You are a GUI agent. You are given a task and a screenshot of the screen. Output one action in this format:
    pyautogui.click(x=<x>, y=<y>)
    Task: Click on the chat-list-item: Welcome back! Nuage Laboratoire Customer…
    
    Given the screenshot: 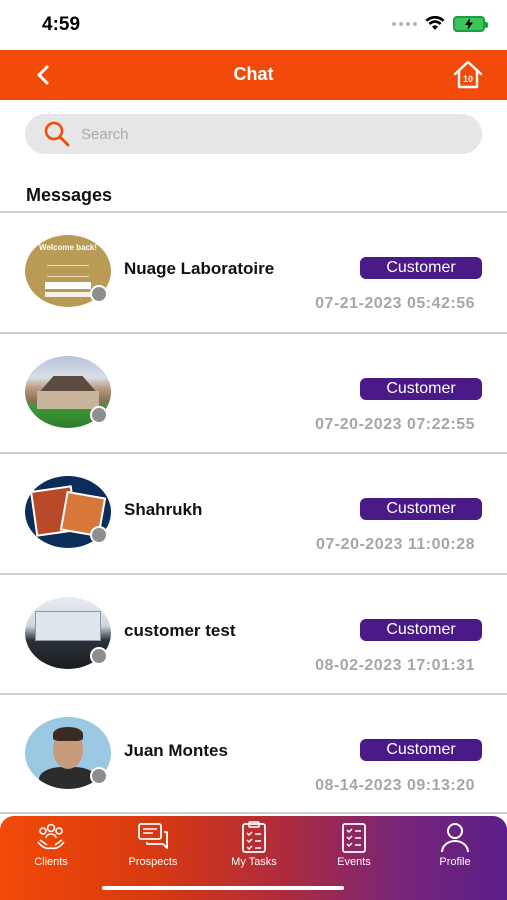 What is the action you would take?
    pyautogui.click(x=253, y=271)
    